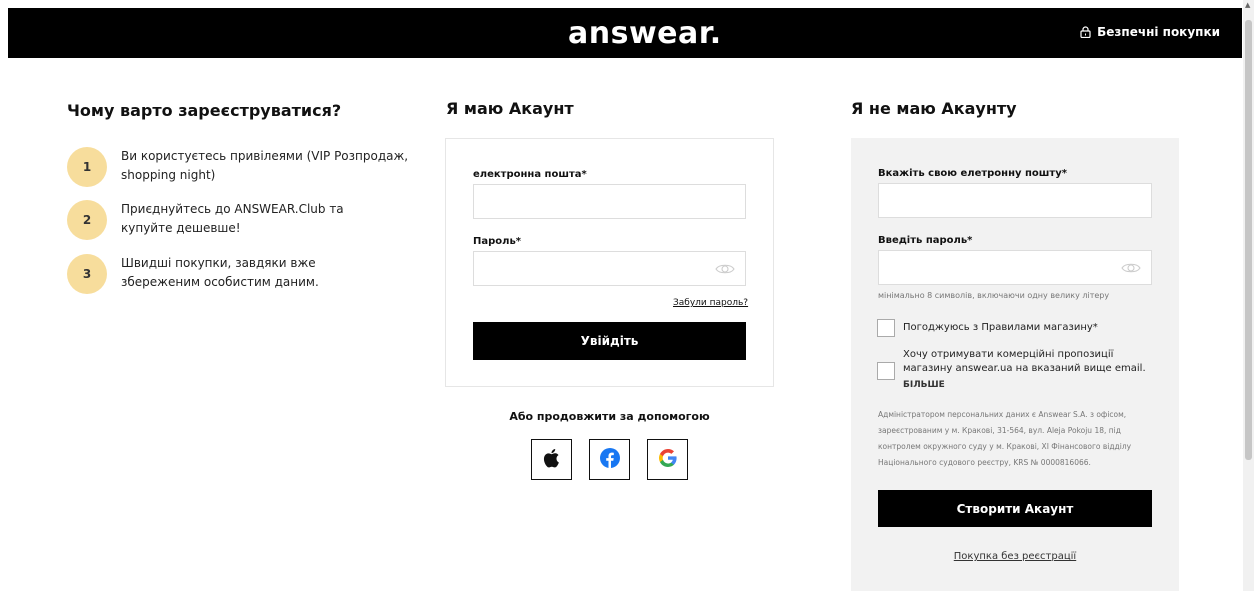 The height and width of the screenshot is (591, 1254). Describe the element at coordinates (1015, 556) in the screenshot. I see `guest-checkout-link: Покупка без реєстрації` at that location.